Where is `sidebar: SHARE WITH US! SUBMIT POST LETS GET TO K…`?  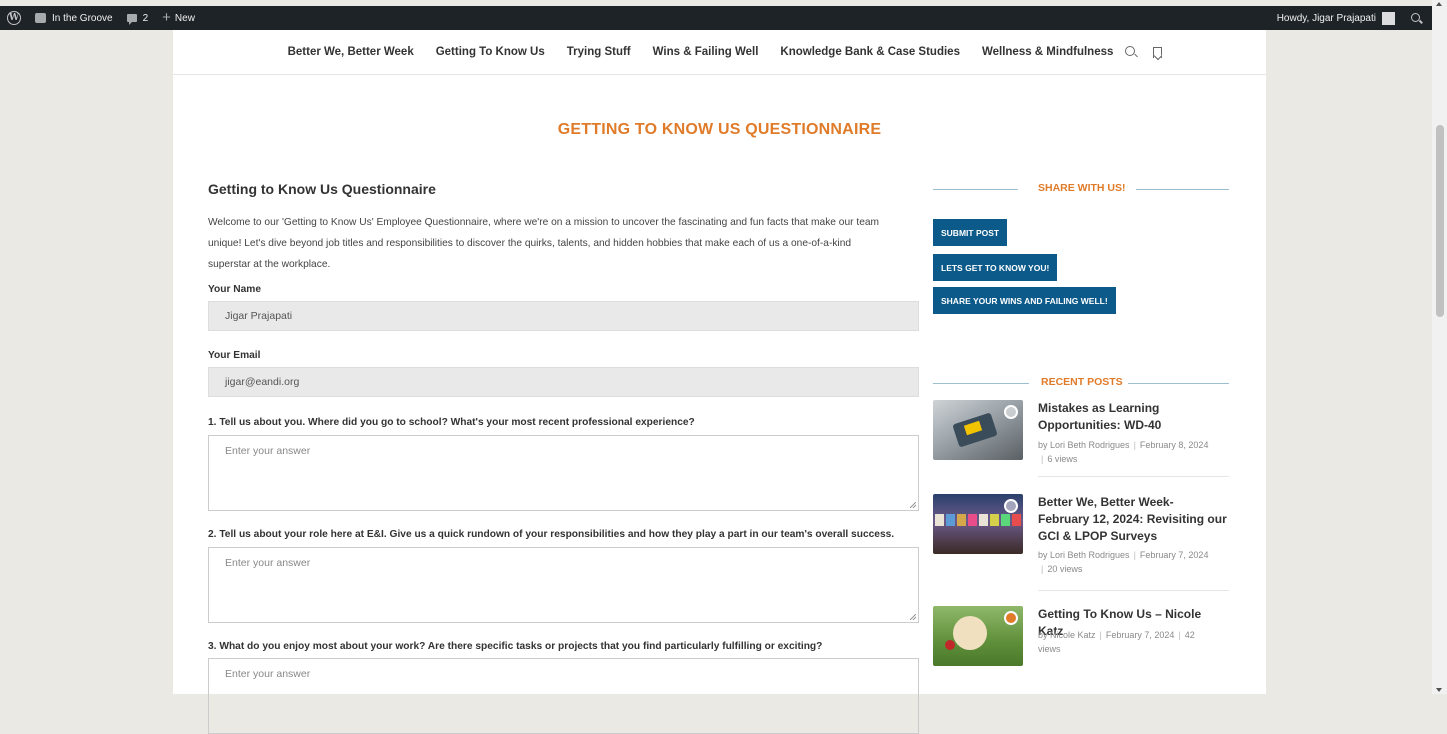 sidebar: SHARE WITH US! SUBMIT POST LETS GET TO K… is located at coordinates (1081, 423).